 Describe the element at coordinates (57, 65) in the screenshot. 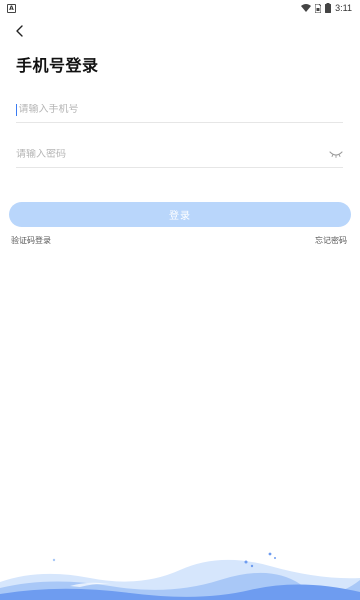

I see `page-title: 手机号登录` at that location.